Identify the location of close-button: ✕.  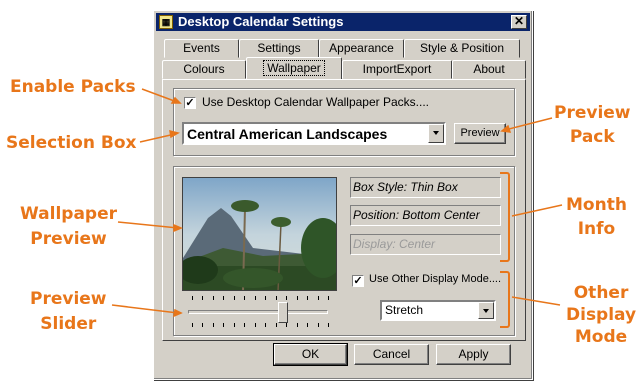
(519, 22).